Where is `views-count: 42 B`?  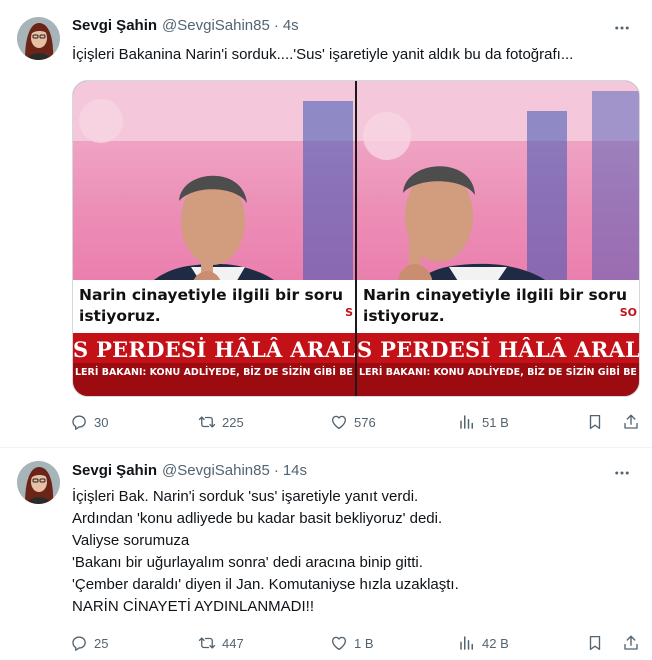 views-count: 42 B is located at coordinates (495, 643).